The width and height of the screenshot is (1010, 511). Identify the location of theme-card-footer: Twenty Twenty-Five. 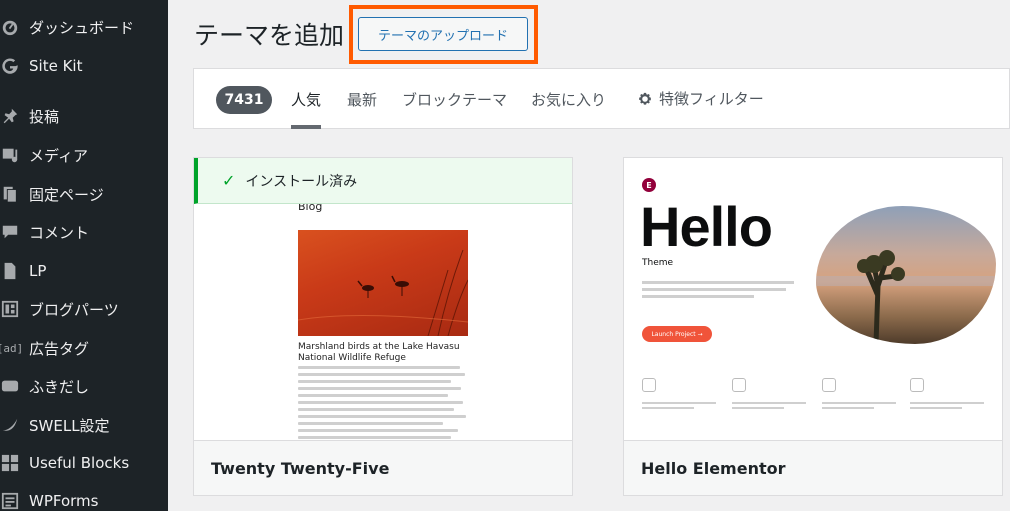
(383, 467).